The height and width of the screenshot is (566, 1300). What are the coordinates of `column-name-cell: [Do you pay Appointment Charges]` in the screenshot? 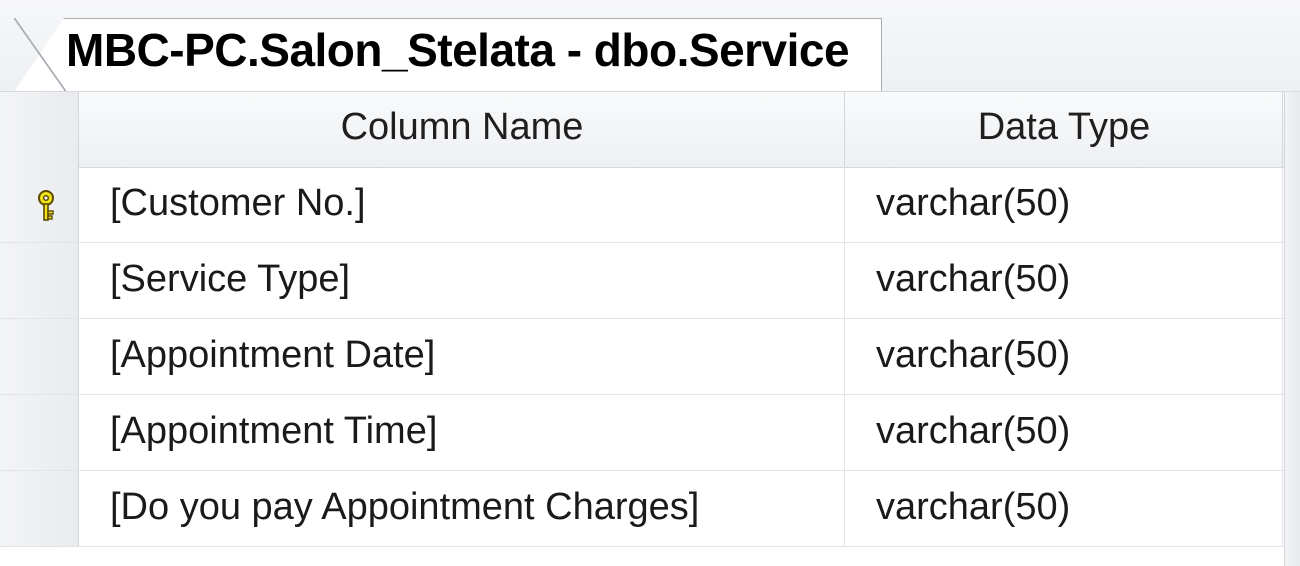 It's located at (462, 508).